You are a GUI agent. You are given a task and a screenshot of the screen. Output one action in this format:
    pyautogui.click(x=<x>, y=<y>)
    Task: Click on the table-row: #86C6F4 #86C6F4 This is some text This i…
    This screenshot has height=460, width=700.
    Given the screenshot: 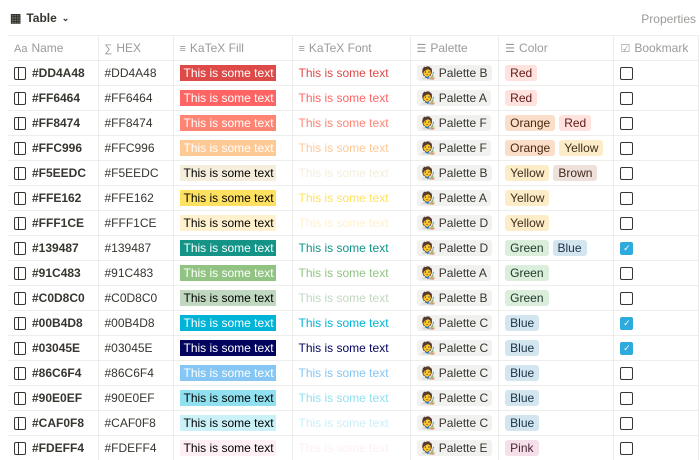 What is the action you would take?
    pyautogui.click(x=353, y=373)
    